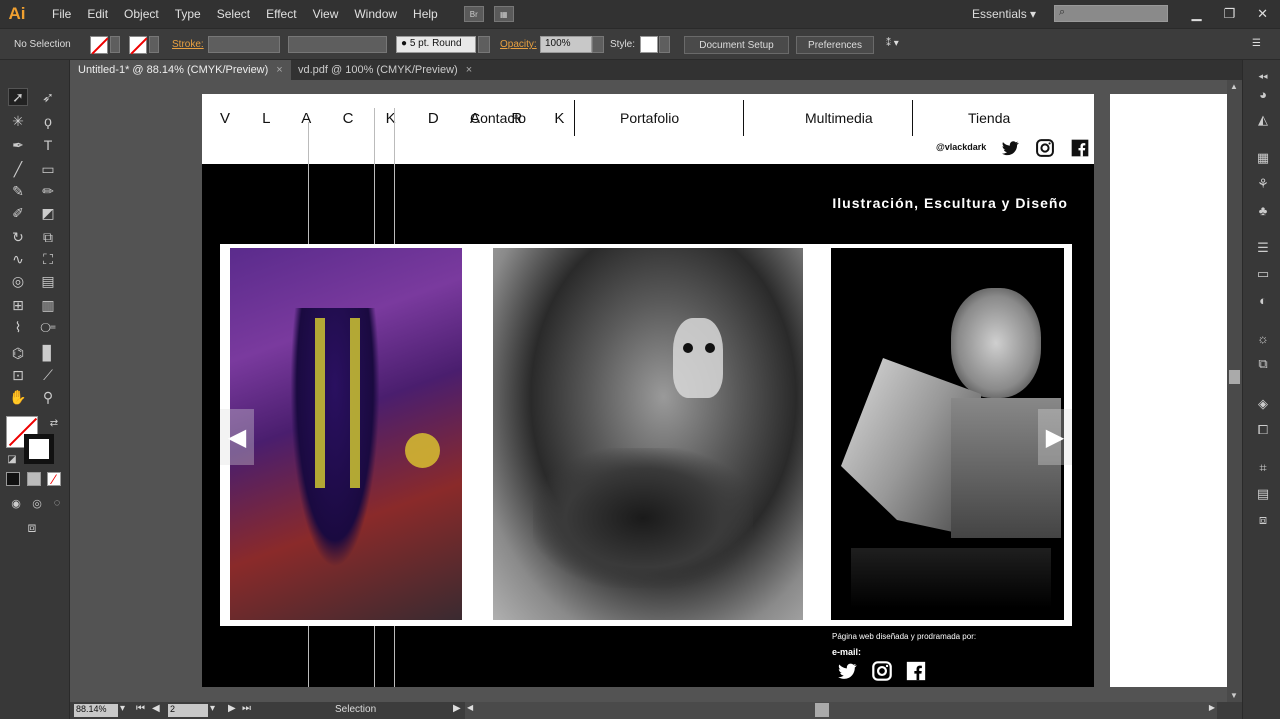 Image resolution: width=1280 pixels, height=719 pixels. What do you see at coordinates (39, 449) in the screenshot?
I see `stroke-color-icon` at bounding box center [39, 449].